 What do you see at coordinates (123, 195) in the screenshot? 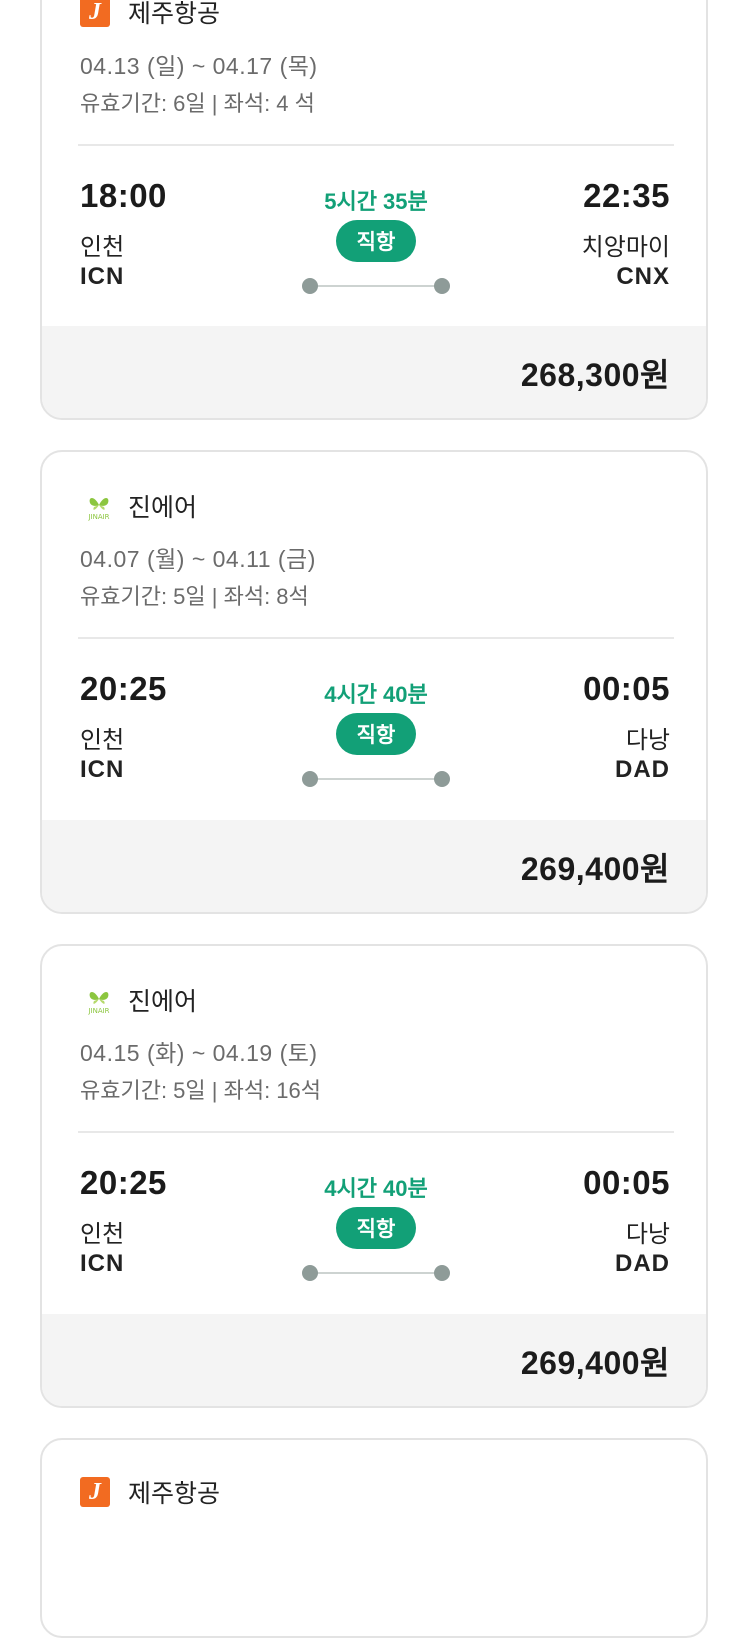
I see `departure-time: 18:00` at bounding box center [123, 195].